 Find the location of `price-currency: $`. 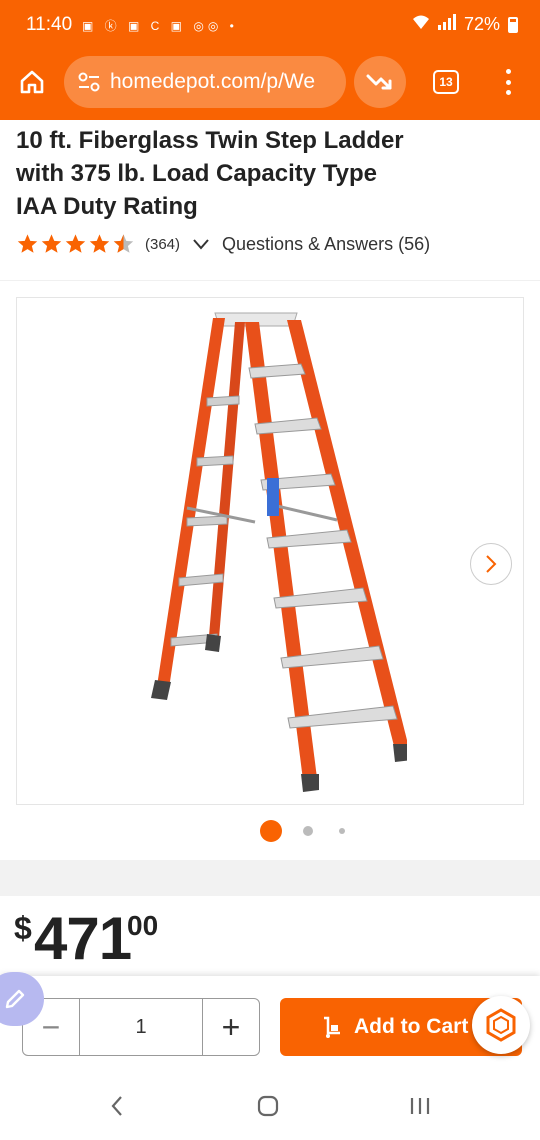

price-currency: $ is located at coordinates (23, 928).